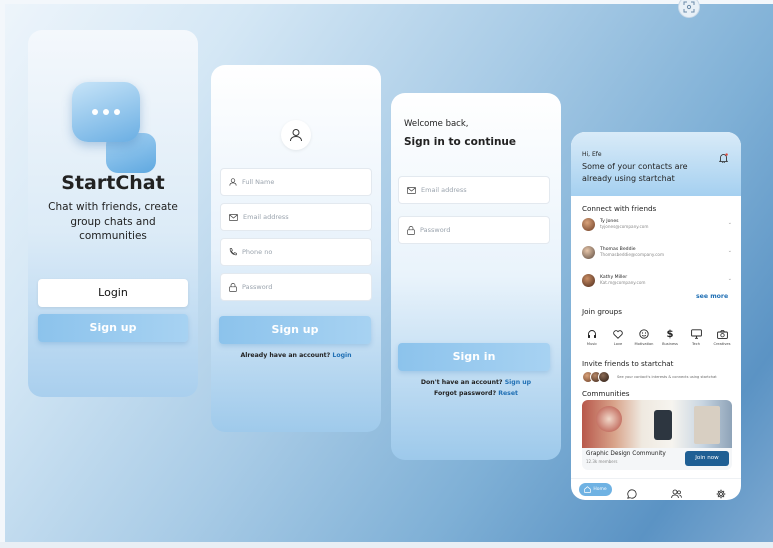 This screenshot has height=548, width=773. I want to click on email-field: Email address, so click(296, 217).